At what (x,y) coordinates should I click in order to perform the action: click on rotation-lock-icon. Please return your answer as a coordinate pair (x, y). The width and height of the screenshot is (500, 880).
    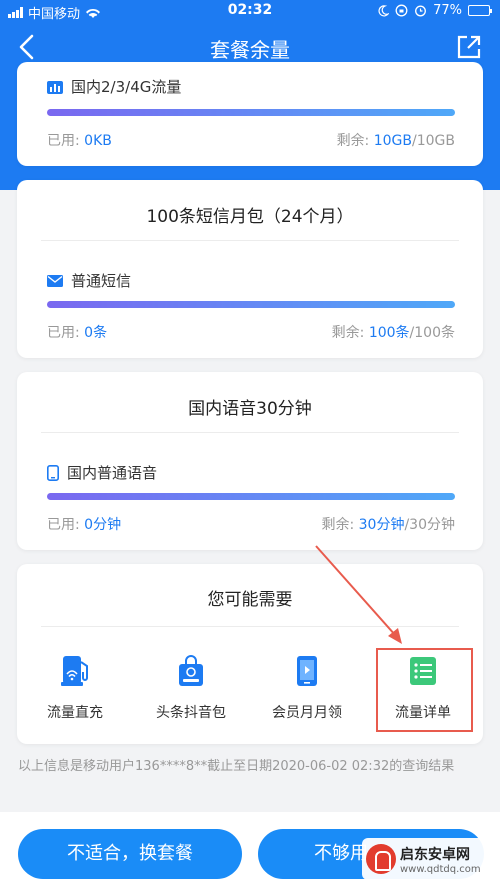
    Looking at the image, I should click on (401, 10).